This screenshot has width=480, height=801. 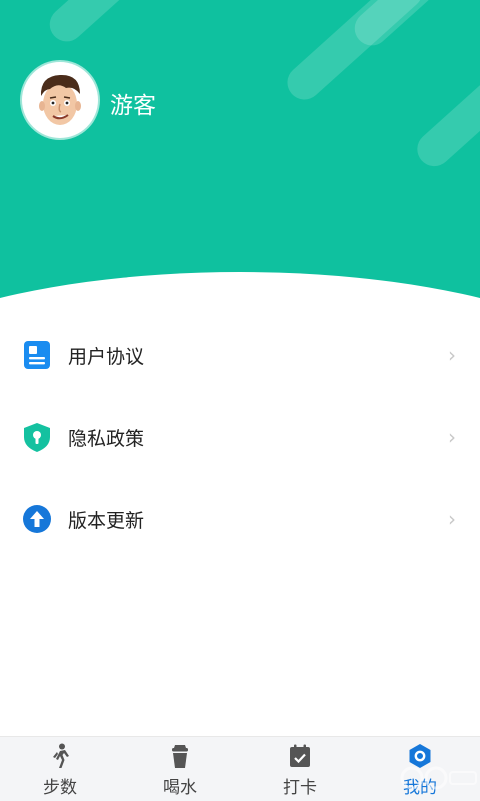 I want to click on menu-item-label: 版本更新, so click(x=106, y=520).